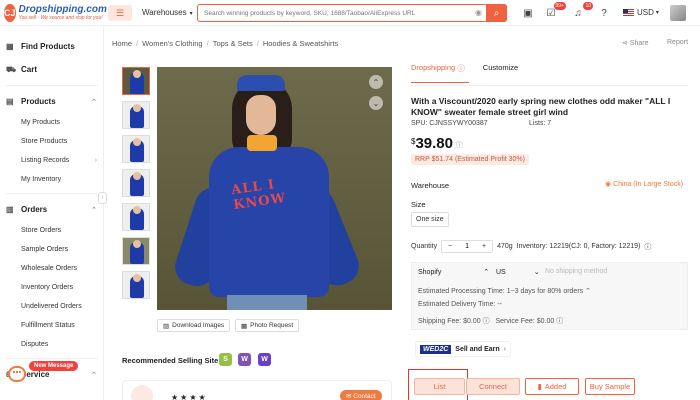  I want to click on wix-icon: W, so click(264, 359).